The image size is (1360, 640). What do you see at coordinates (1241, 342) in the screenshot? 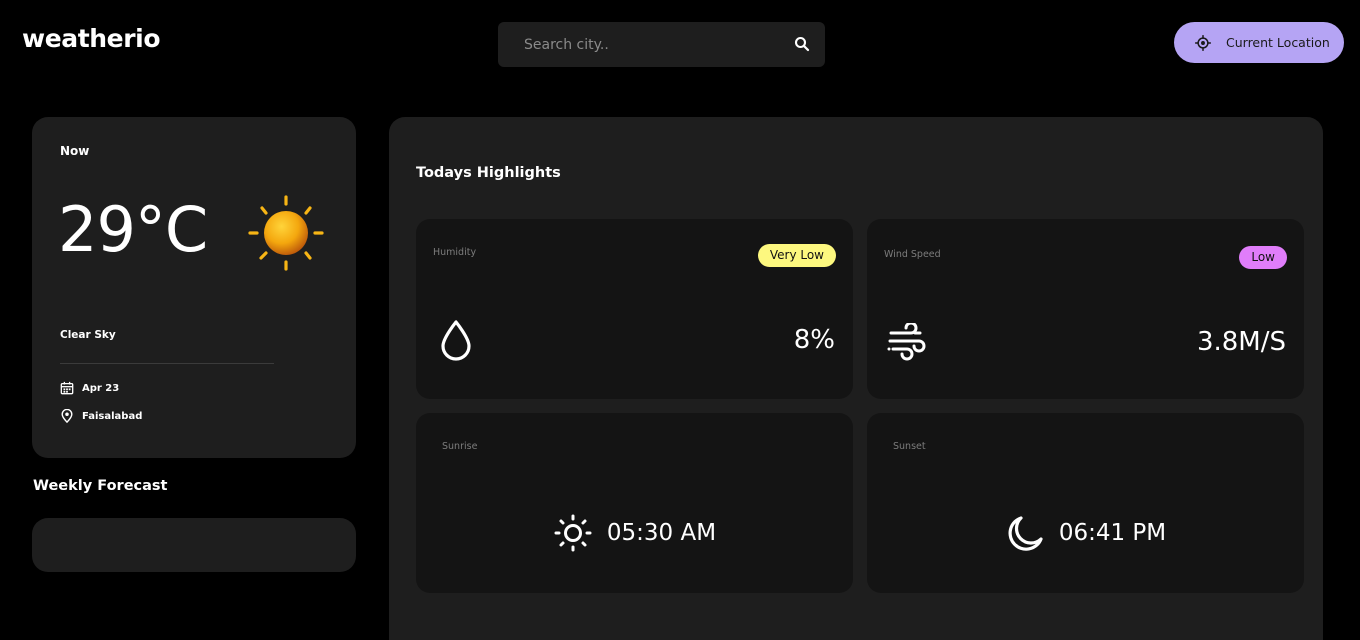
I see `wind-speed-value: 3.8M/S` at bounding box center [1241, 342].